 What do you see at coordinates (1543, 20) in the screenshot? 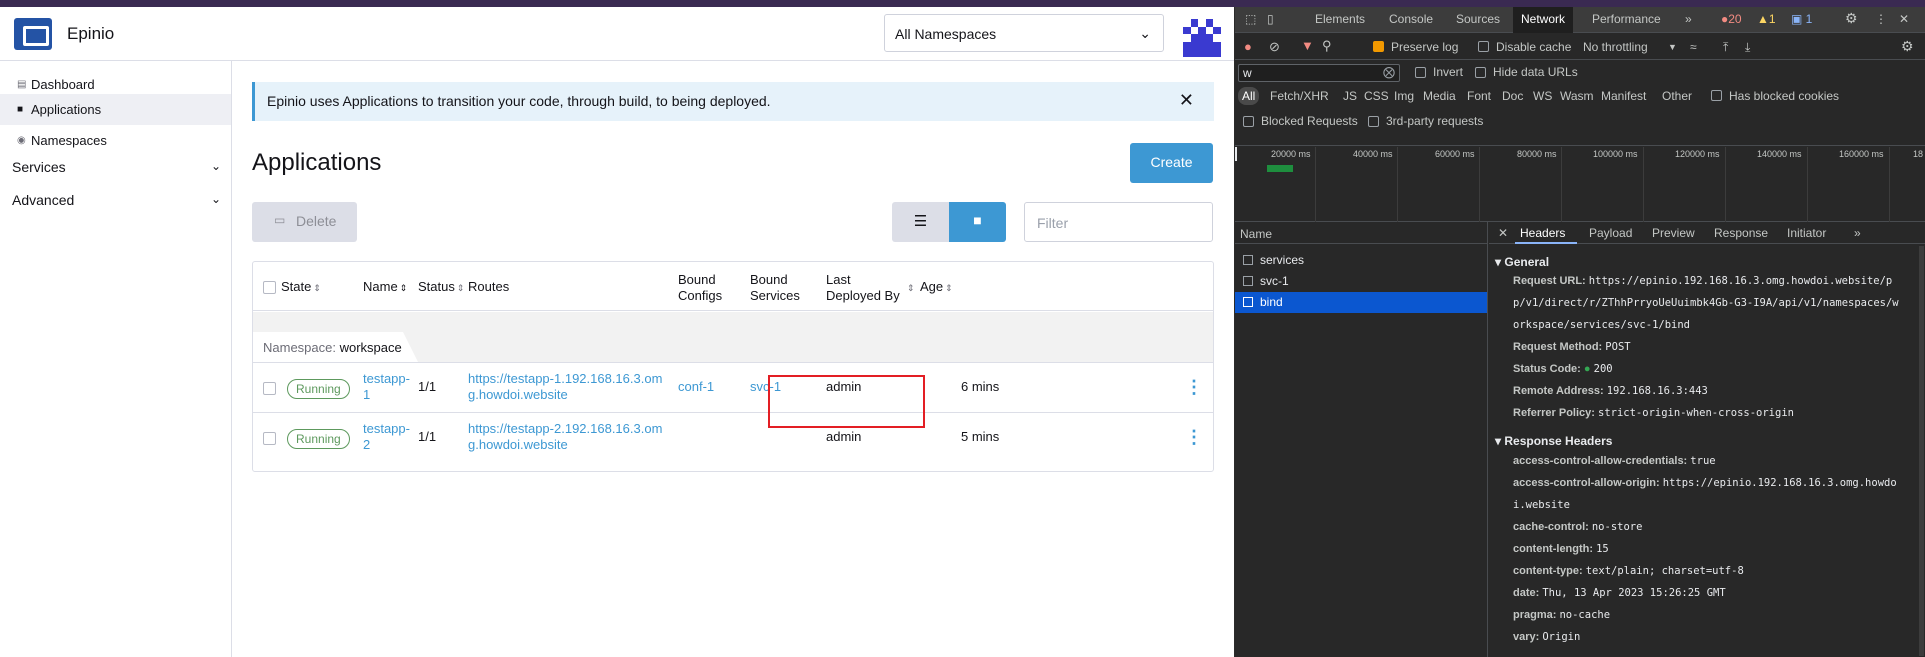
I see `tab-network: Network` at bounding box center [1543, 20].